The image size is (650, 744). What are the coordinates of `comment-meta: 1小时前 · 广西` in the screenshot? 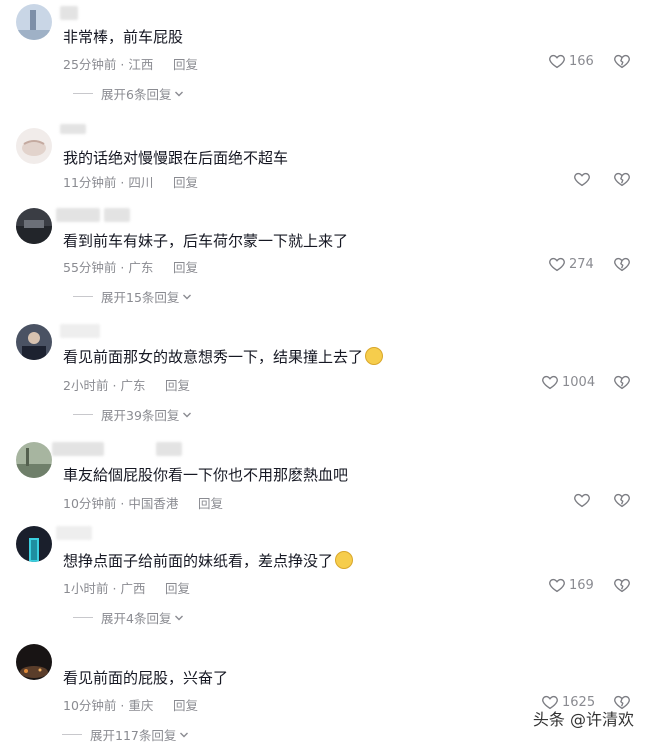 It's located at (104, 588).